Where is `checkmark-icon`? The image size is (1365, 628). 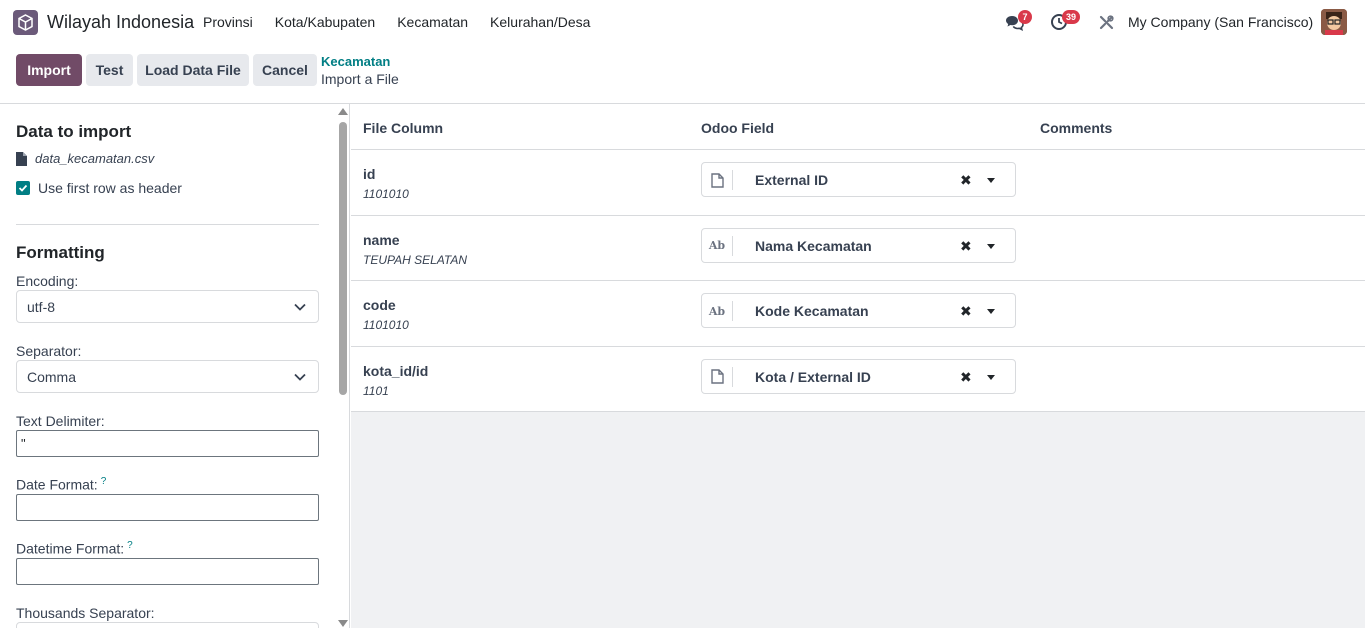 checkmark-icon is located at coordinates (23, 188).